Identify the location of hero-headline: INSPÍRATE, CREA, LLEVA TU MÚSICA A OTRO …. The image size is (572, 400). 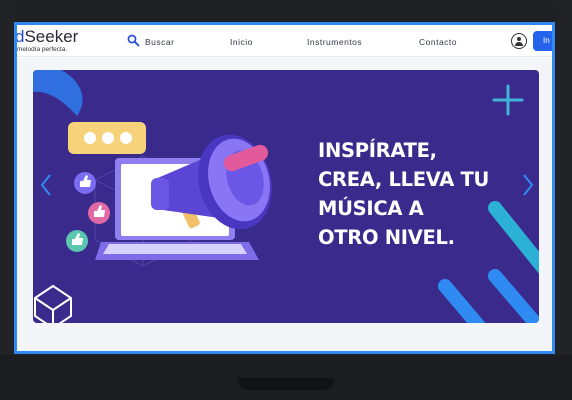
(418, 194).